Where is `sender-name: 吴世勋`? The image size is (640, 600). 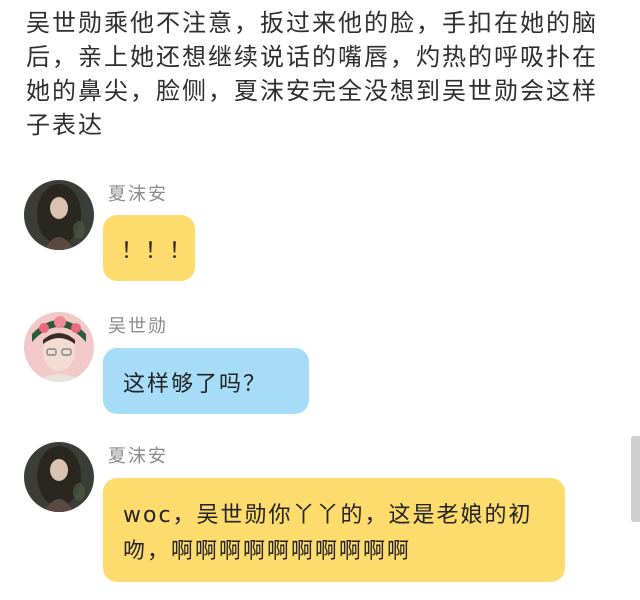
sender-name: 吴世勋 is located at coordinates (138, 326).